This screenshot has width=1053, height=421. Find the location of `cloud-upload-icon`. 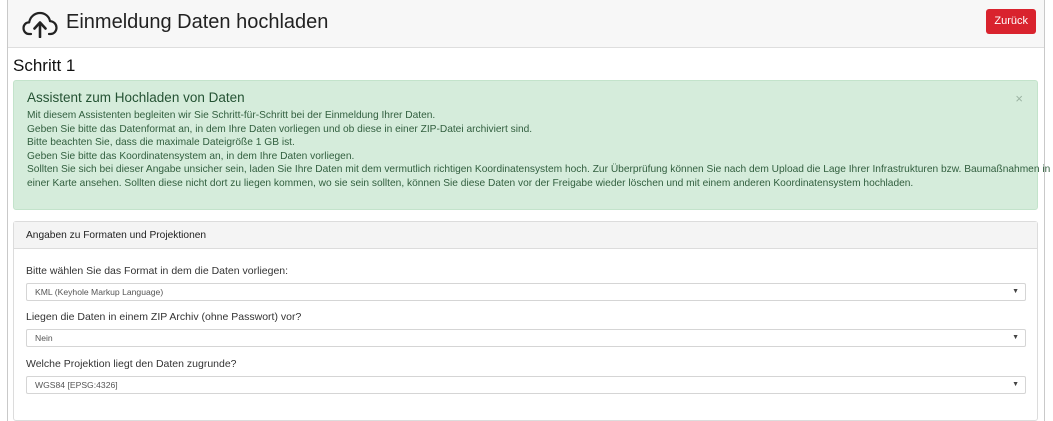

cloud-upload-icon is located at coordinates (40, 24).